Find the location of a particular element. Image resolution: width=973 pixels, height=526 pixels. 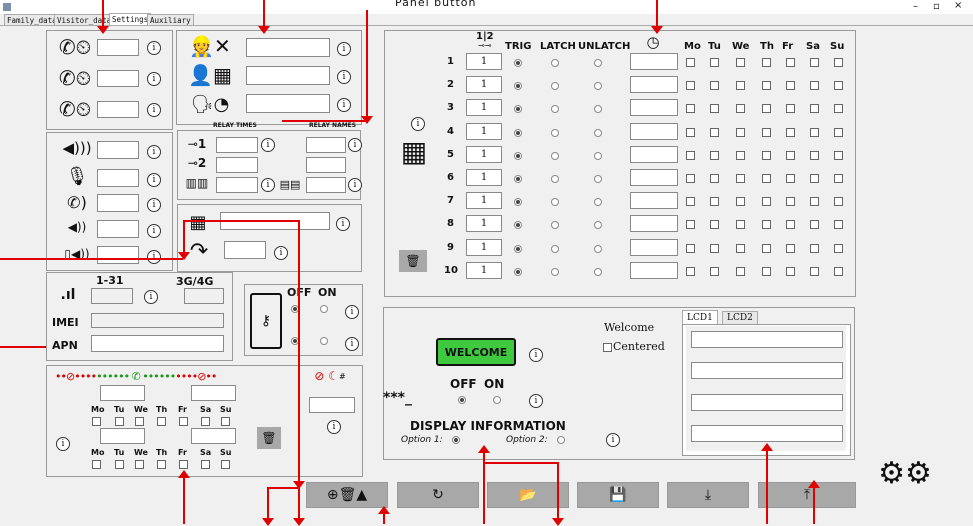

apn-input is located at coordinates (157, 343).